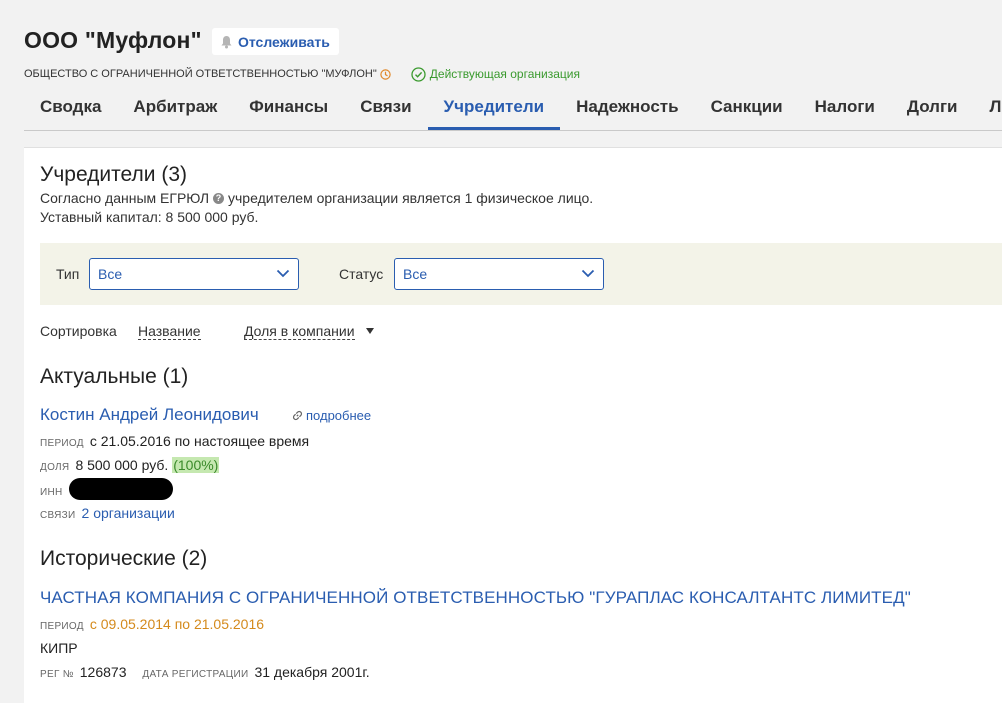 Image resolution: width=1002 pixels, height=703 pixels. Describe the element at coordinates (58, 515) in the screenshot. I see `links-label: связи` at that location.